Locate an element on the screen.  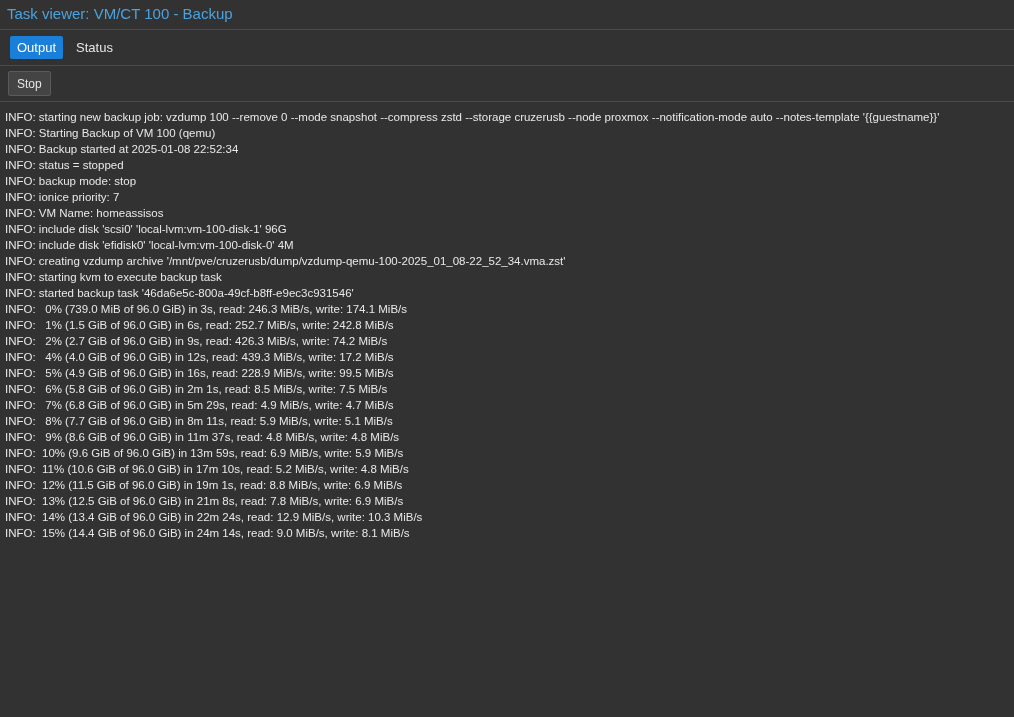
log-line: INFO: 8% (7.7 GiB of 96.0 GiB) in 8m 11s, read: 5.9 MiB/s, write: 5.1 MiB/s is located at coordinates (199, 421).